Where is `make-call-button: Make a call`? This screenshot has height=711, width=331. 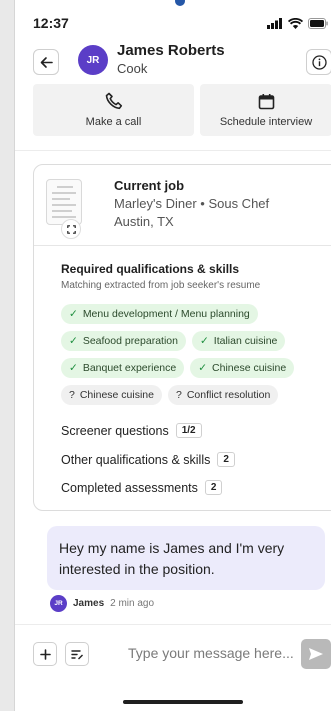 make-call-button: Make a call is located at coordinates (113, 110).